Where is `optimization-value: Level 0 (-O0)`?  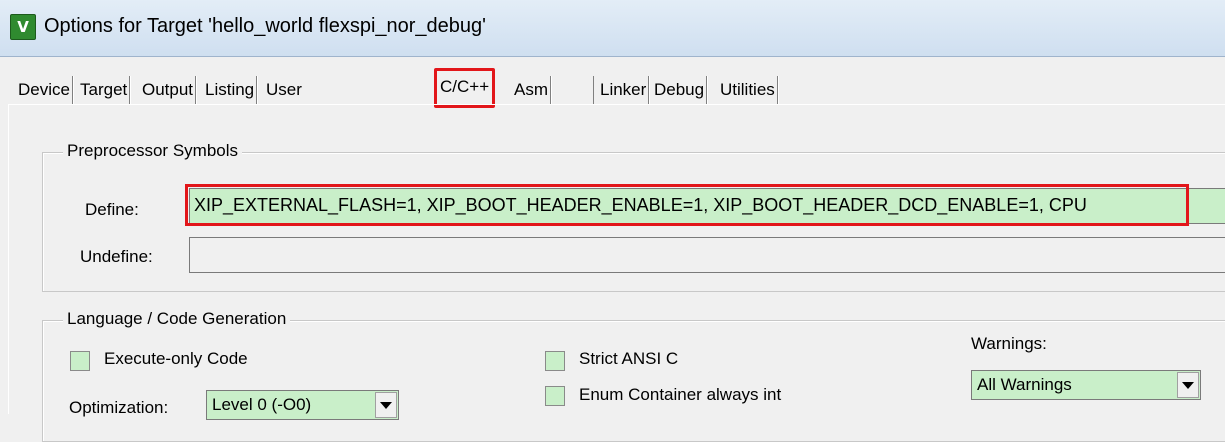 optimization-value: Level 0 (-O0) is located at coordinates (262, 404).